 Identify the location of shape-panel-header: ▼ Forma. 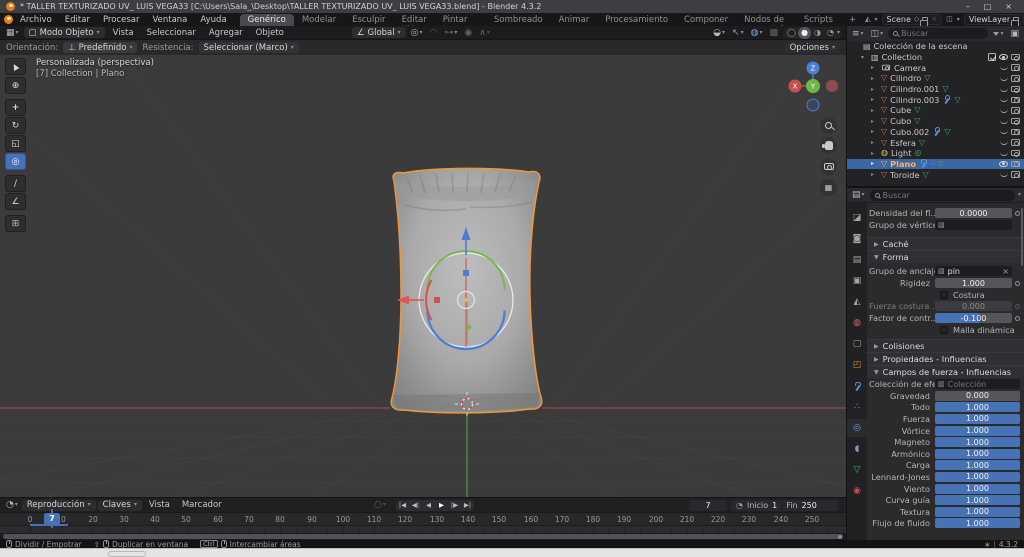
(945, 256).